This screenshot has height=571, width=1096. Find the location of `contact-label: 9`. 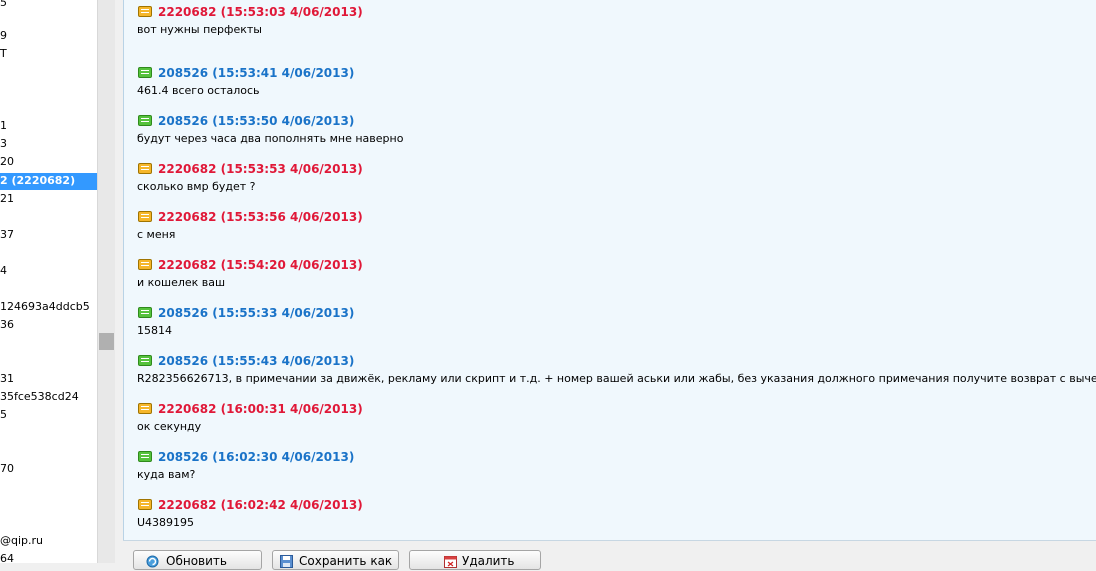

contact-label: 9 is located at coordinates (3, 35).